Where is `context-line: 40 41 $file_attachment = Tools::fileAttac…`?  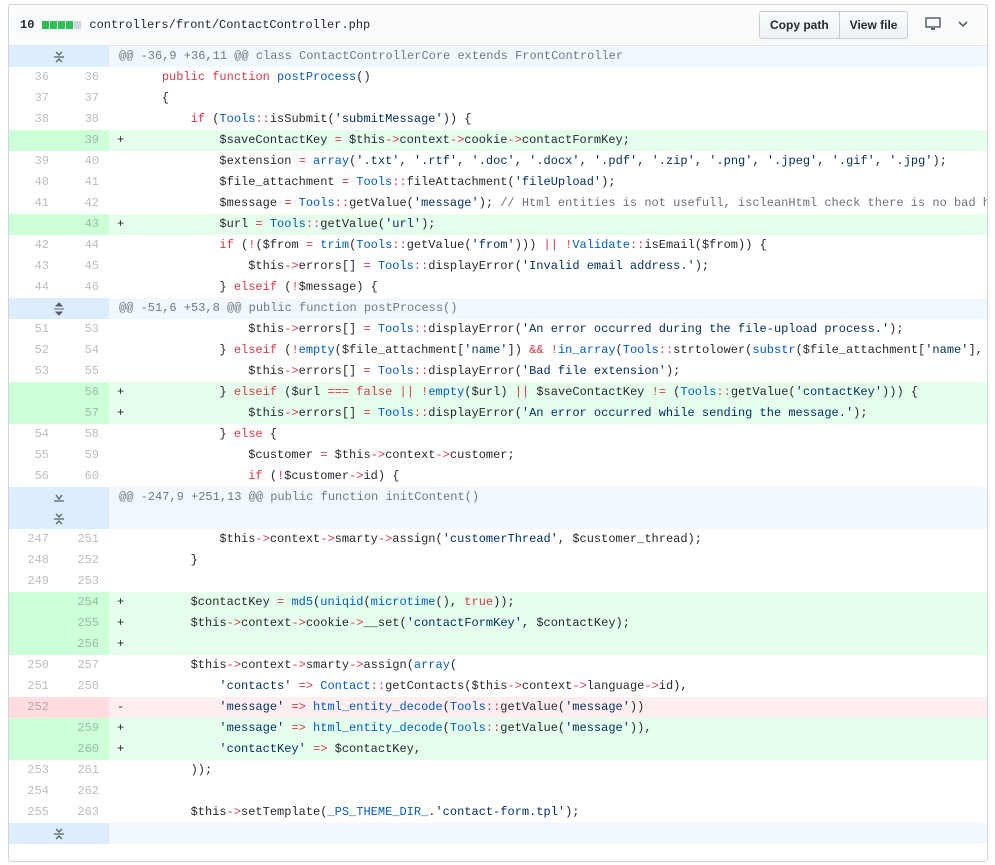 context-line: 40 41 $file_attachment = Tools::fileAttac… is located at coordinates (498, 182).